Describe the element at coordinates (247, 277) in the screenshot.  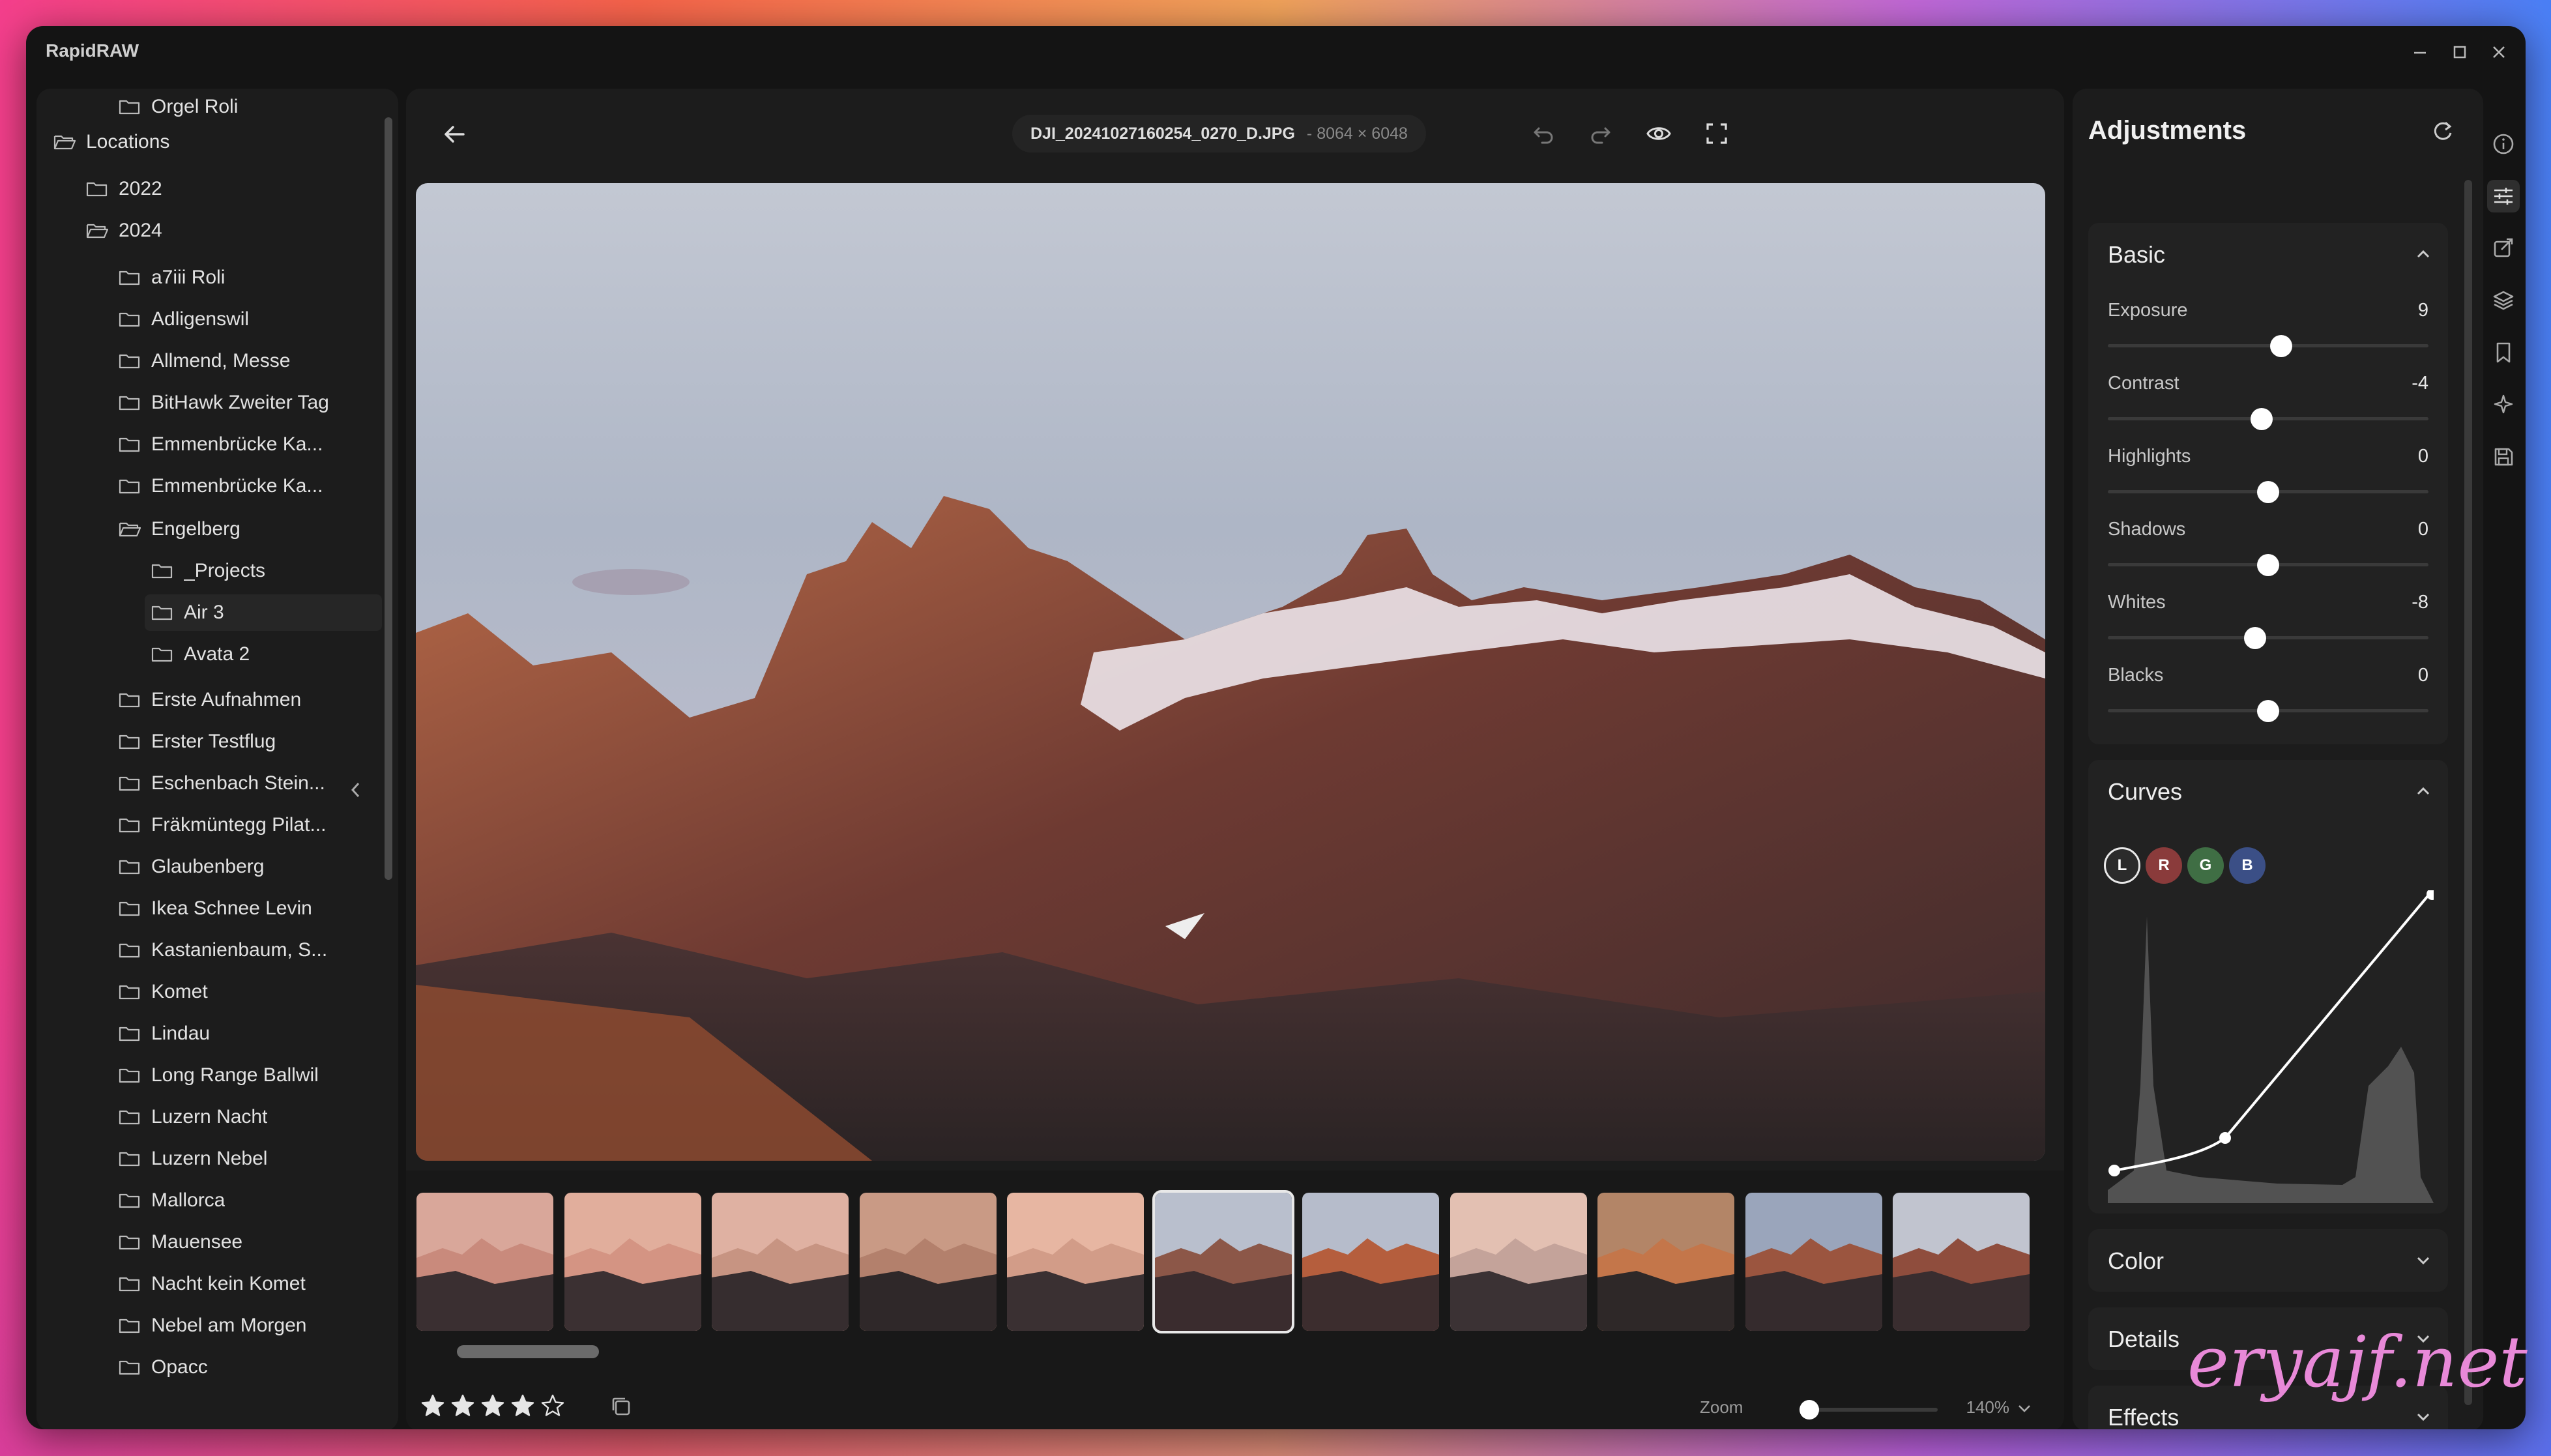
I see `folder-item: a7iii Roli` at that location.